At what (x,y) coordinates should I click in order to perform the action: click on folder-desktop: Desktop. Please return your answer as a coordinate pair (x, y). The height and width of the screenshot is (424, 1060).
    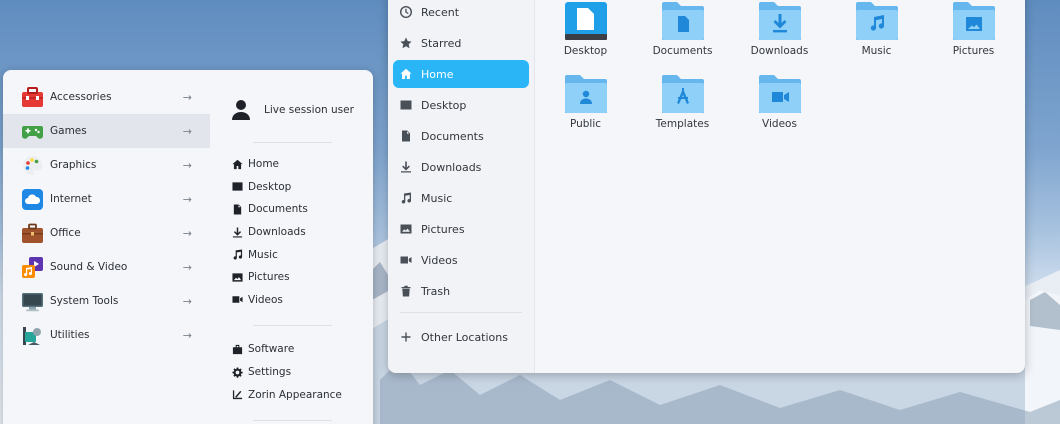
    Looking at the image, I should click on (585, 36).